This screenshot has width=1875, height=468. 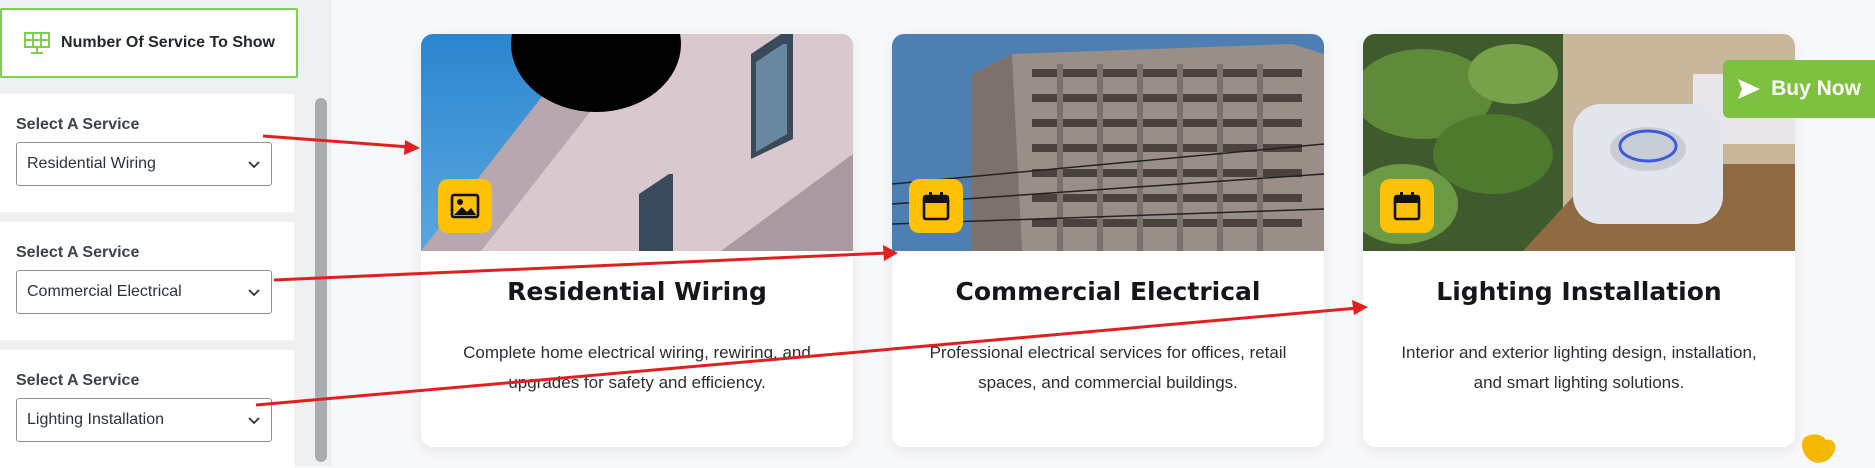 I want to click on card-title: Lighting Installation, so click(x=1579, y=291).